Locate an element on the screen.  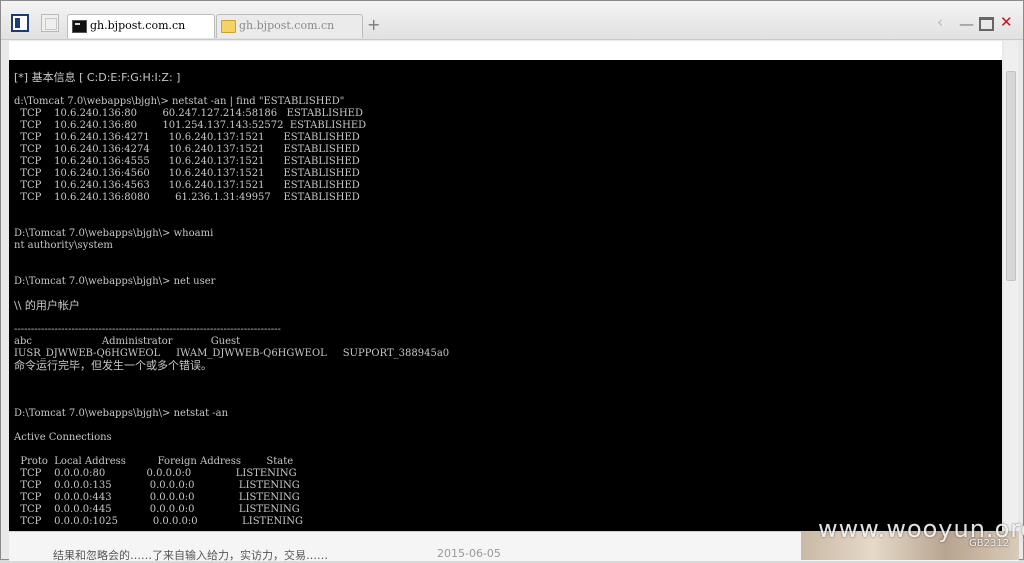
terminal-line: TCP 0.0.0.0:443 0.0.0.0:0 LISTENING is located at coordinates (157, 497).